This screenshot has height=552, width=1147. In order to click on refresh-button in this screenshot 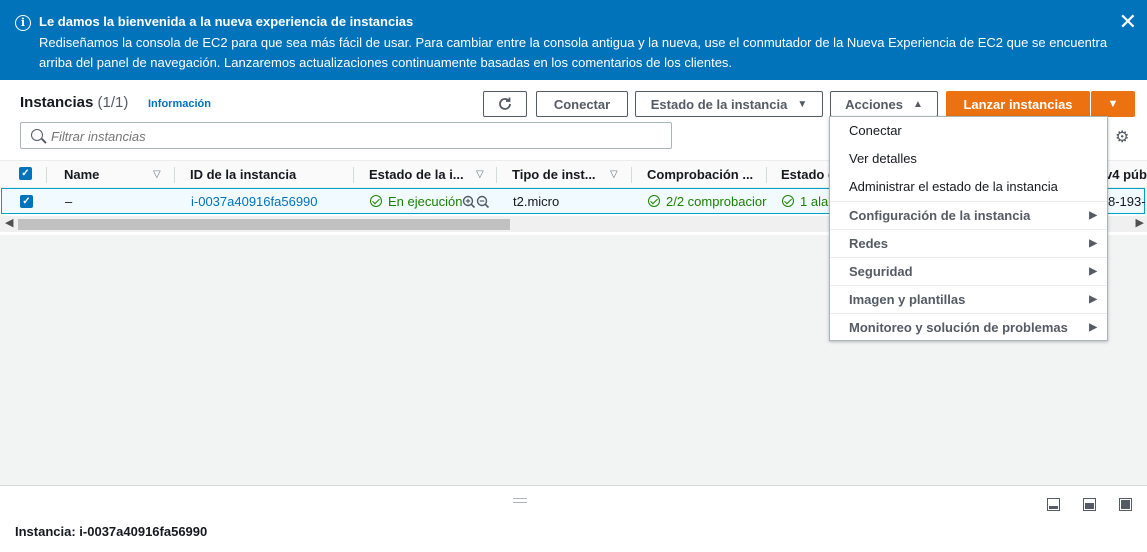, I will do `click(505, 104)`.